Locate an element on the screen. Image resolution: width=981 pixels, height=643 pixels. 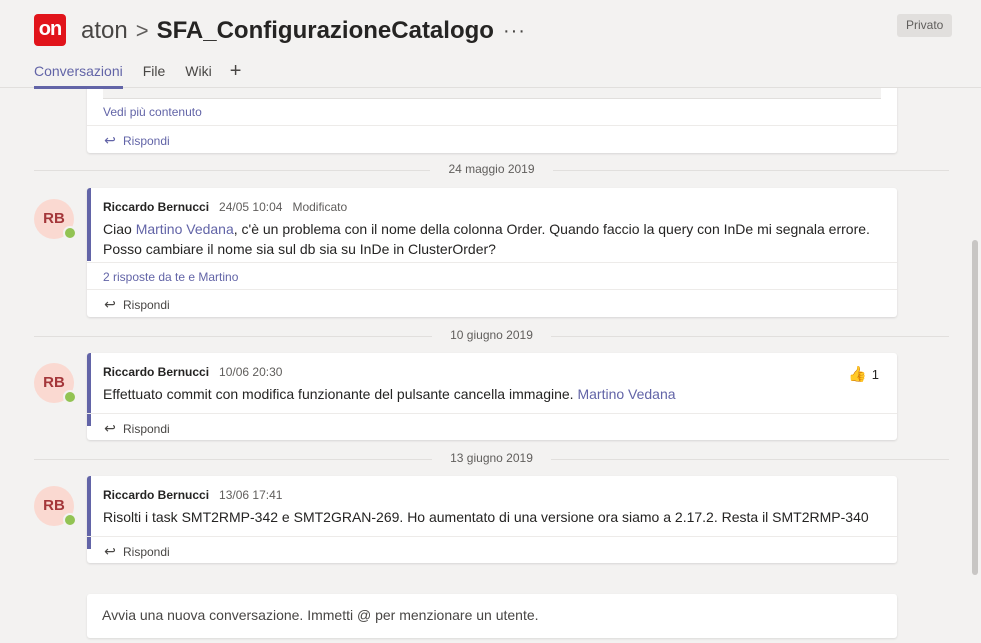
tab-wiki: Wiki is located at coordinates (198, 73).